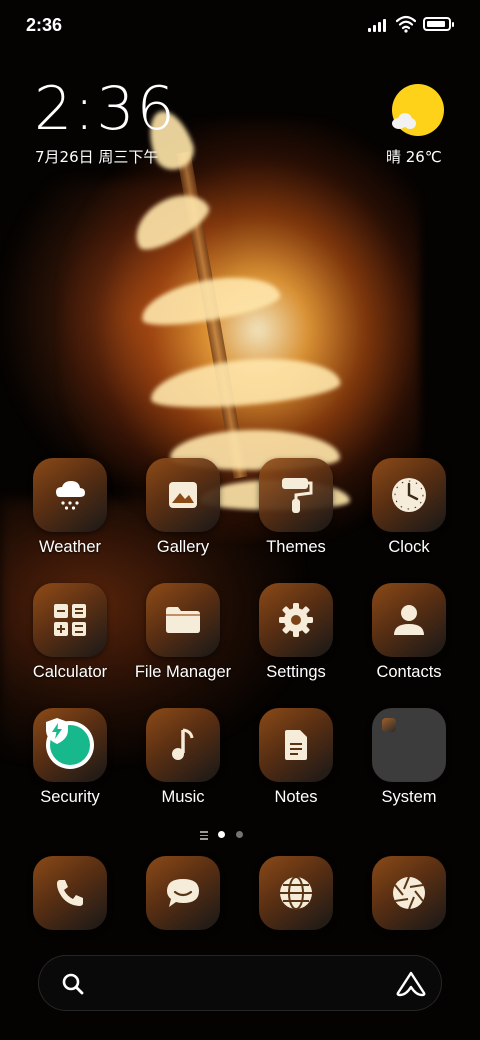 Image resolution: width=480 pixels, height=1040 pixels. Describe the element at coordinates (70, 672) in the screenshot. I see `app-label: Calculator` at that location.